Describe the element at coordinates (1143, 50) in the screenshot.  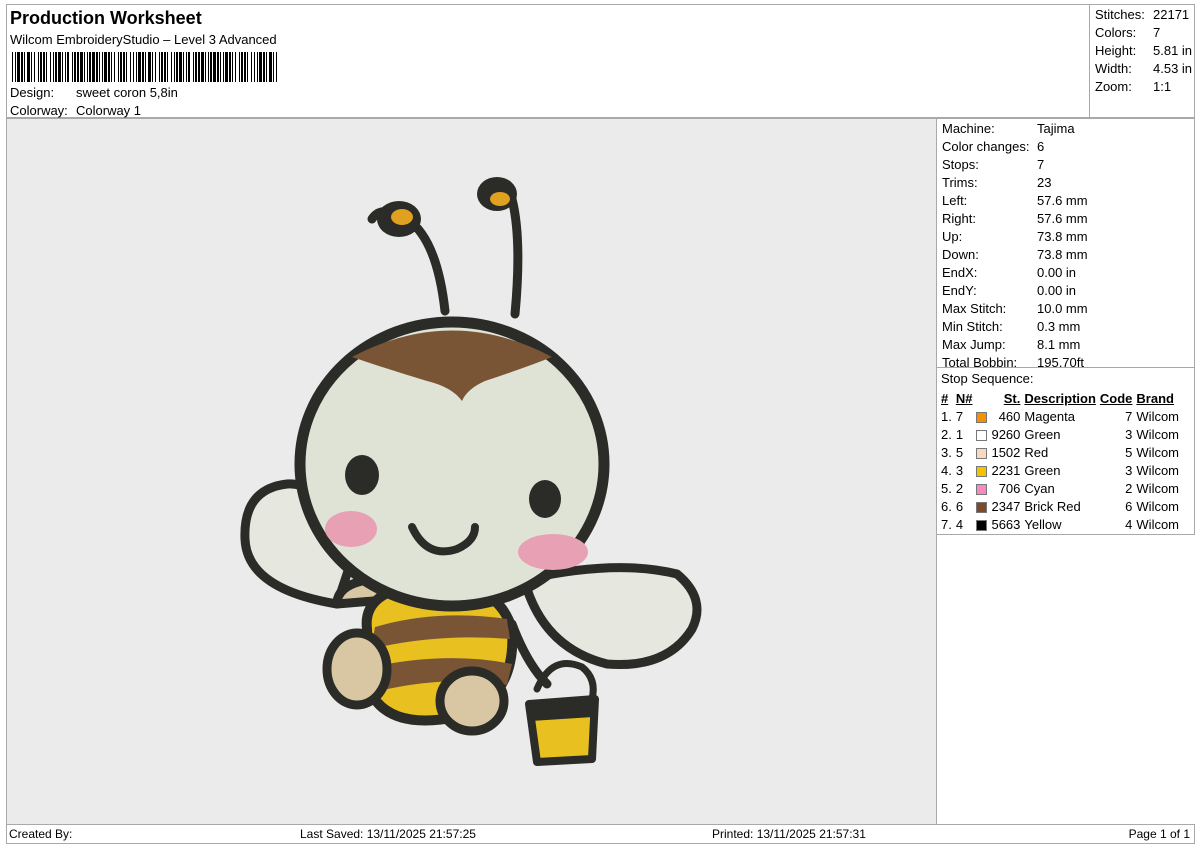
I see `stat-height: Height: 5.81 in` at that location.